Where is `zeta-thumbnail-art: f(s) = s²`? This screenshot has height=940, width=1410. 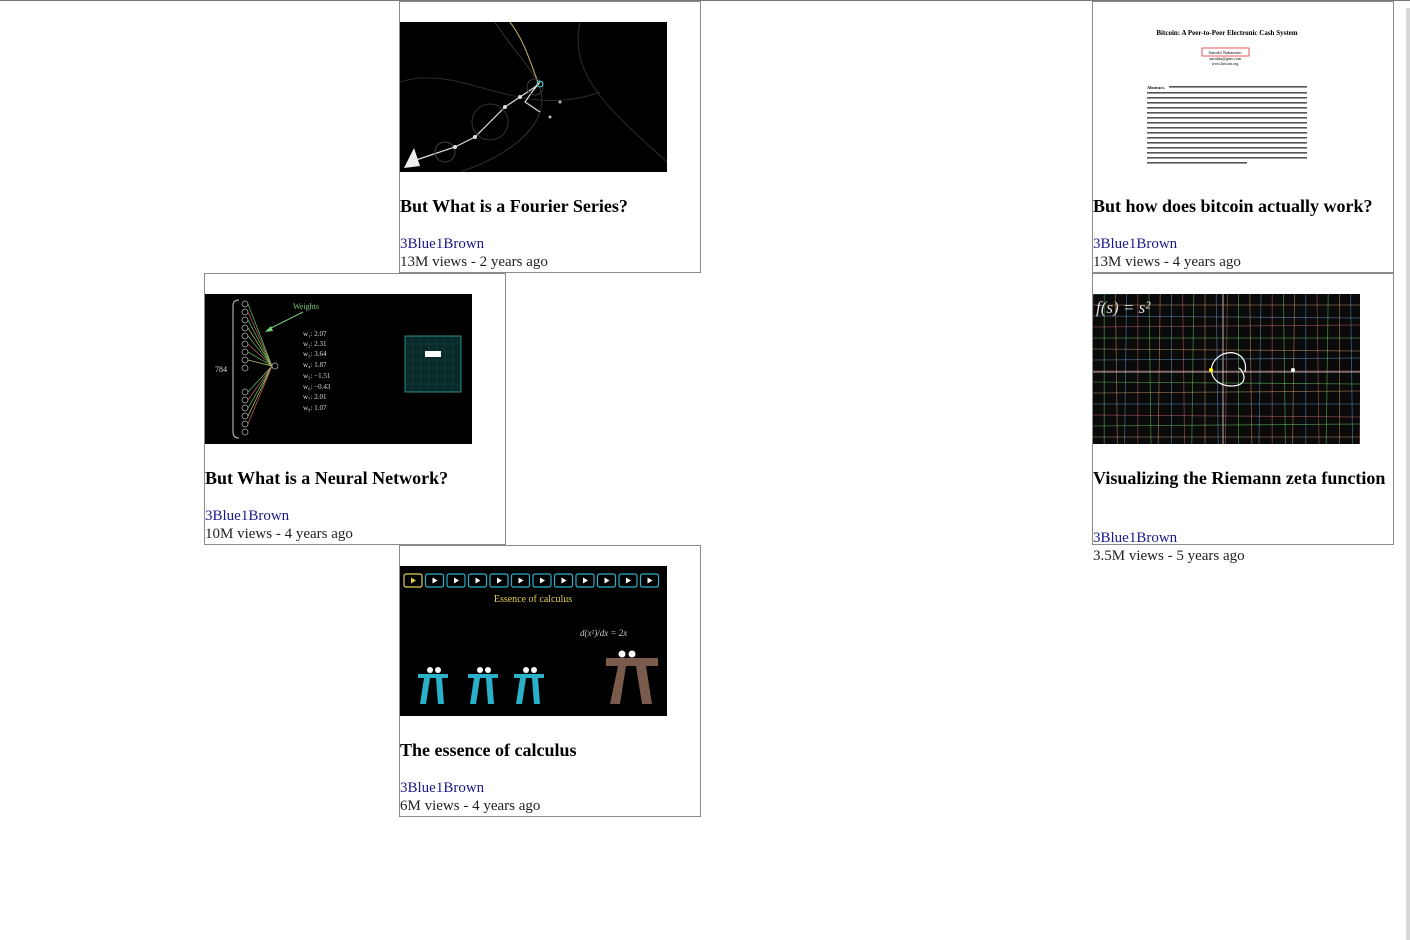
zeta-thumbnail-art: f(s) = s² is located at coordinates (1226, 369).